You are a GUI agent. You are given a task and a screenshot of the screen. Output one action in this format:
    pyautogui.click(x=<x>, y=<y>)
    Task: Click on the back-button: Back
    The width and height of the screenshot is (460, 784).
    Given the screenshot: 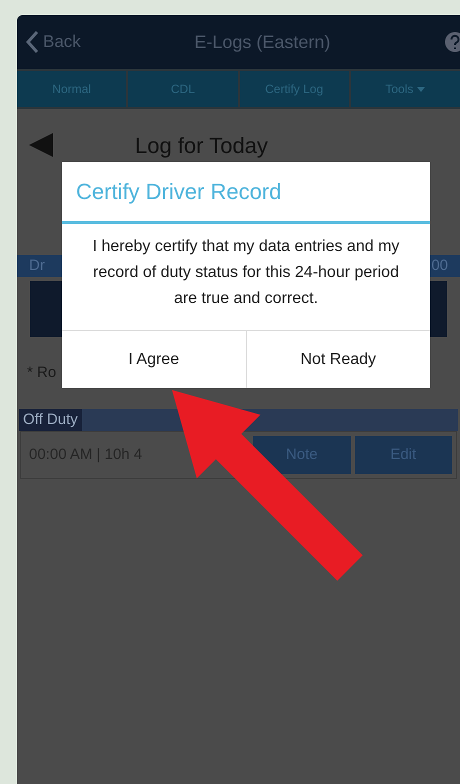 What is the action you would take?
    pyautogui.click(x=53, y=42)
    